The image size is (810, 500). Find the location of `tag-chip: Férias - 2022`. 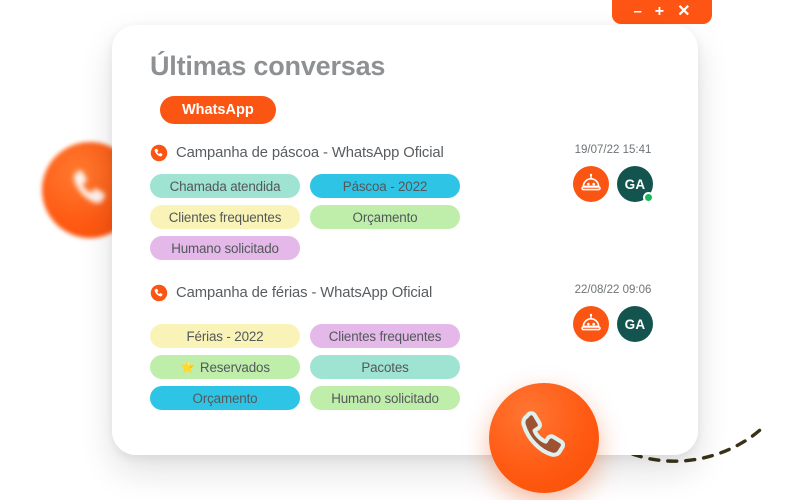

tag-chip: Férias - 2022 is located at coordinates (225, 336).